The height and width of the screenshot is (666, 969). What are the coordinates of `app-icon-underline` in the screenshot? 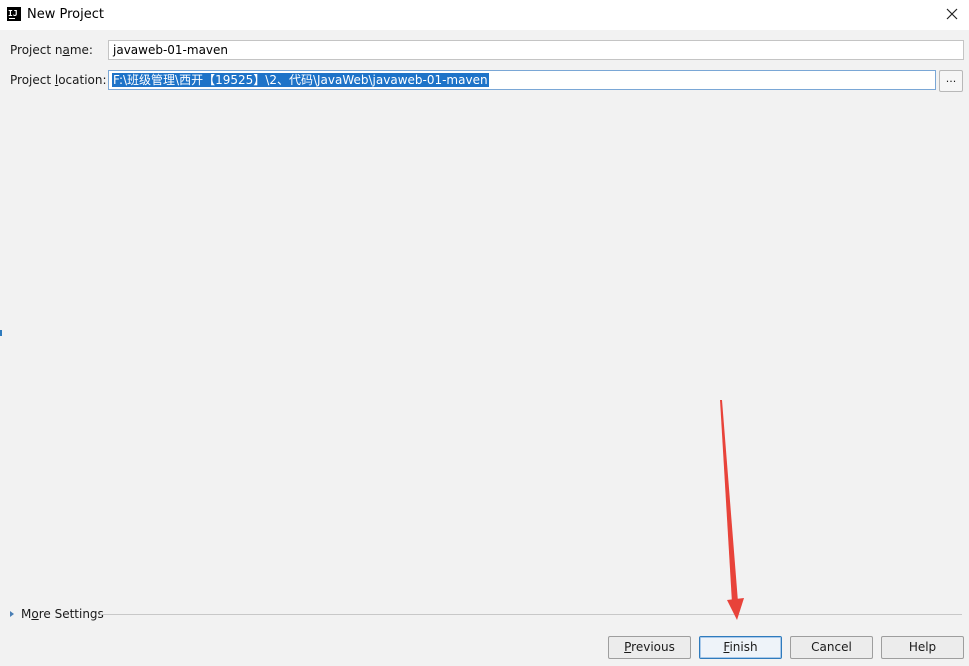 It's located at (12, 18).